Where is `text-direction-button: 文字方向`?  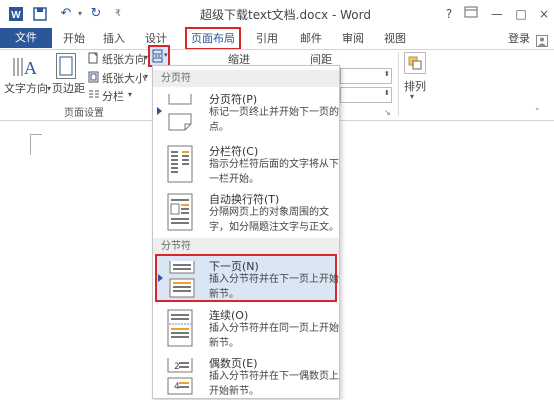
text-direction-button: 文字方向 is located at coordinates (26, 88).